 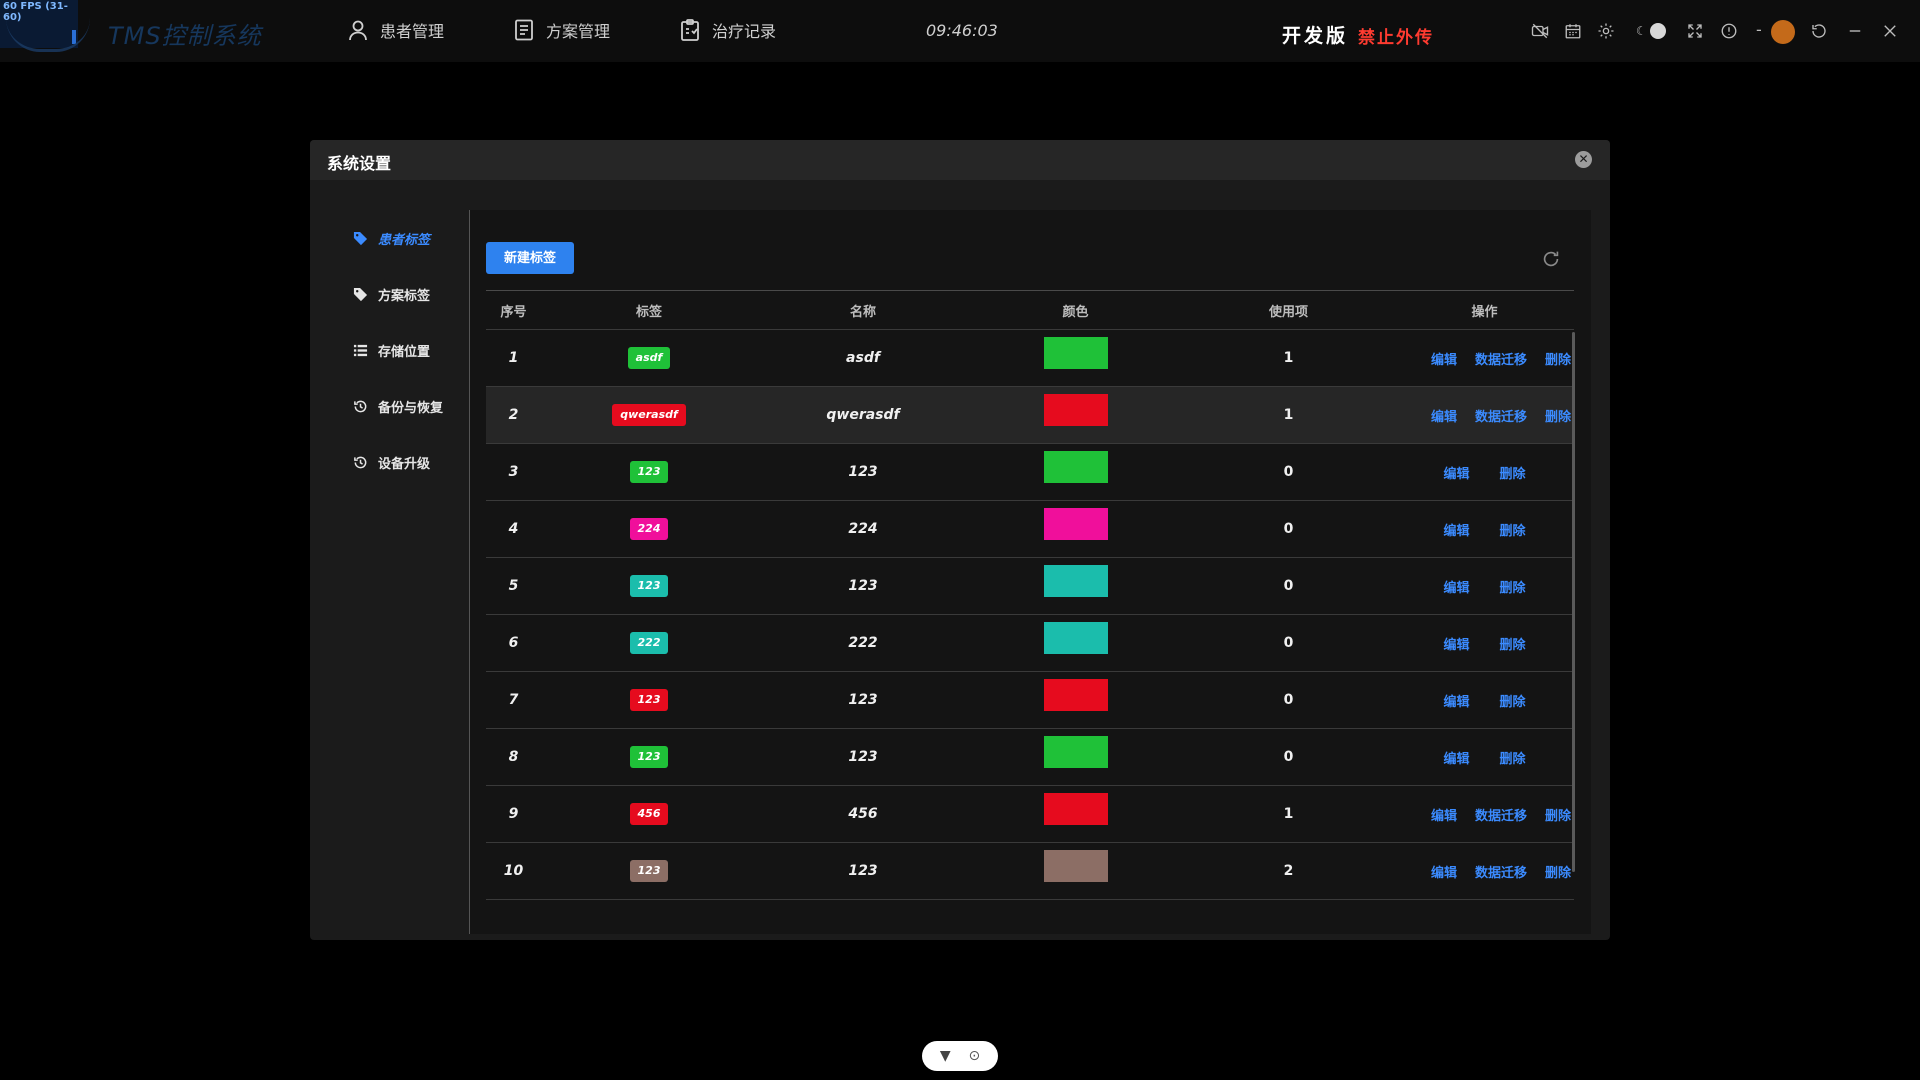 What do you see at coordinates (1890, 31) in the screenshot?
I see `close-icon` at bounding box center [1890, 31].